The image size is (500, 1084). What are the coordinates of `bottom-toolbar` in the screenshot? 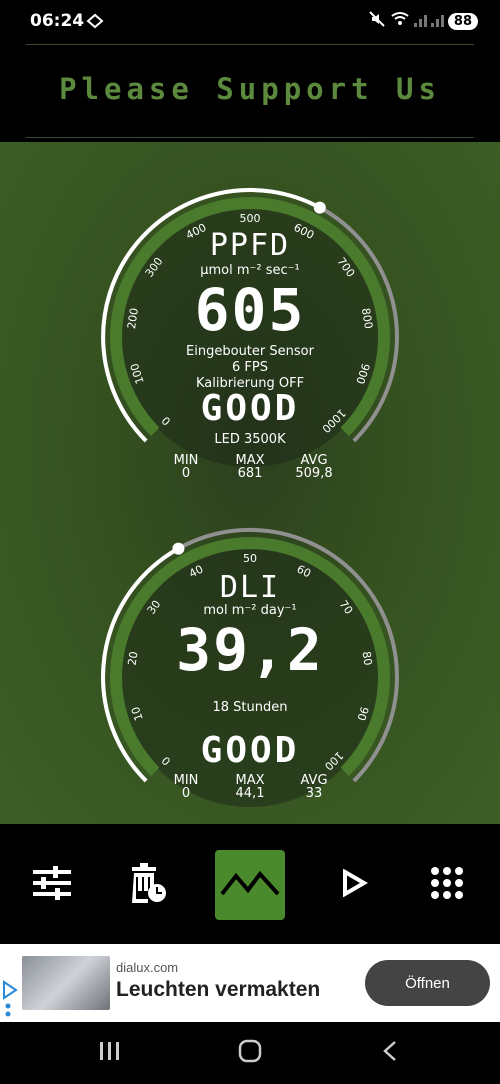 It's located at (250, 884).